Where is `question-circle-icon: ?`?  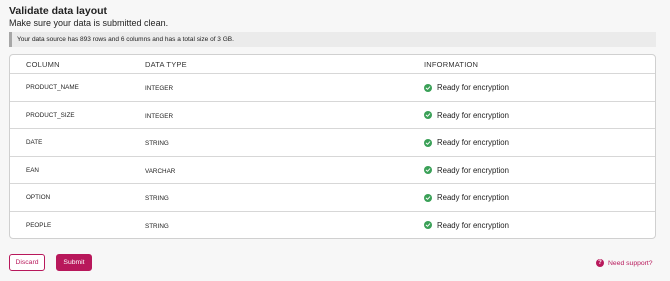 question-circle-icon: ? is located at coordinates (600, 263).